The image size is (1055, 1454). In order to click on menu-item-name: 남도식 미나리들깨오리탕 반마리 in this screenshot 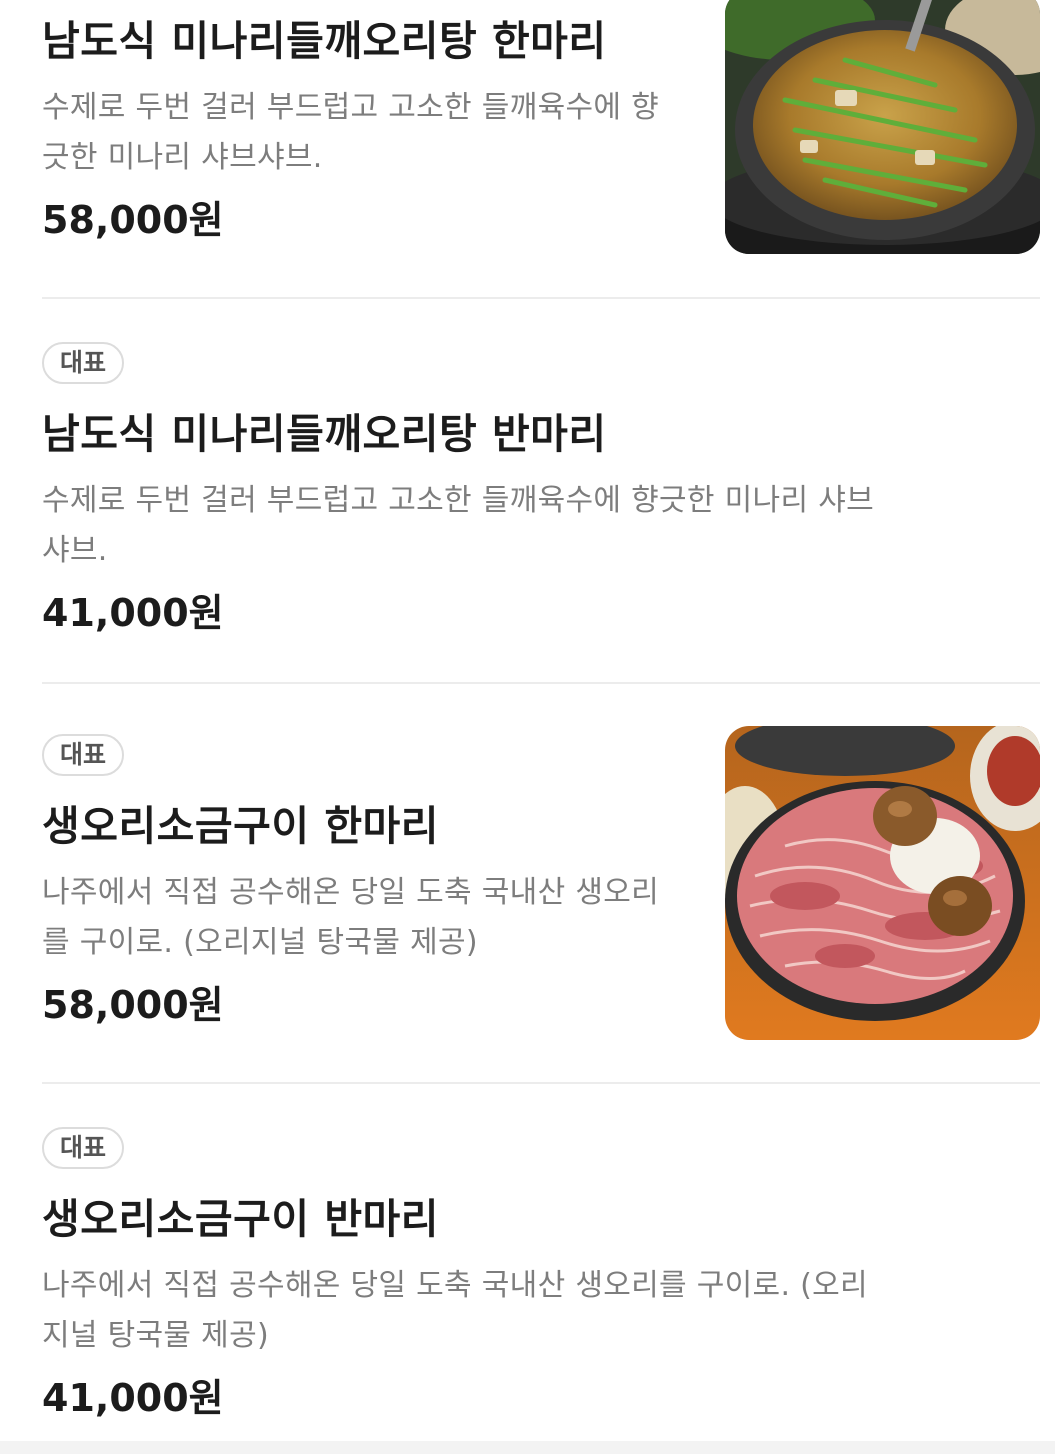, I will do `click(324, 434)`.